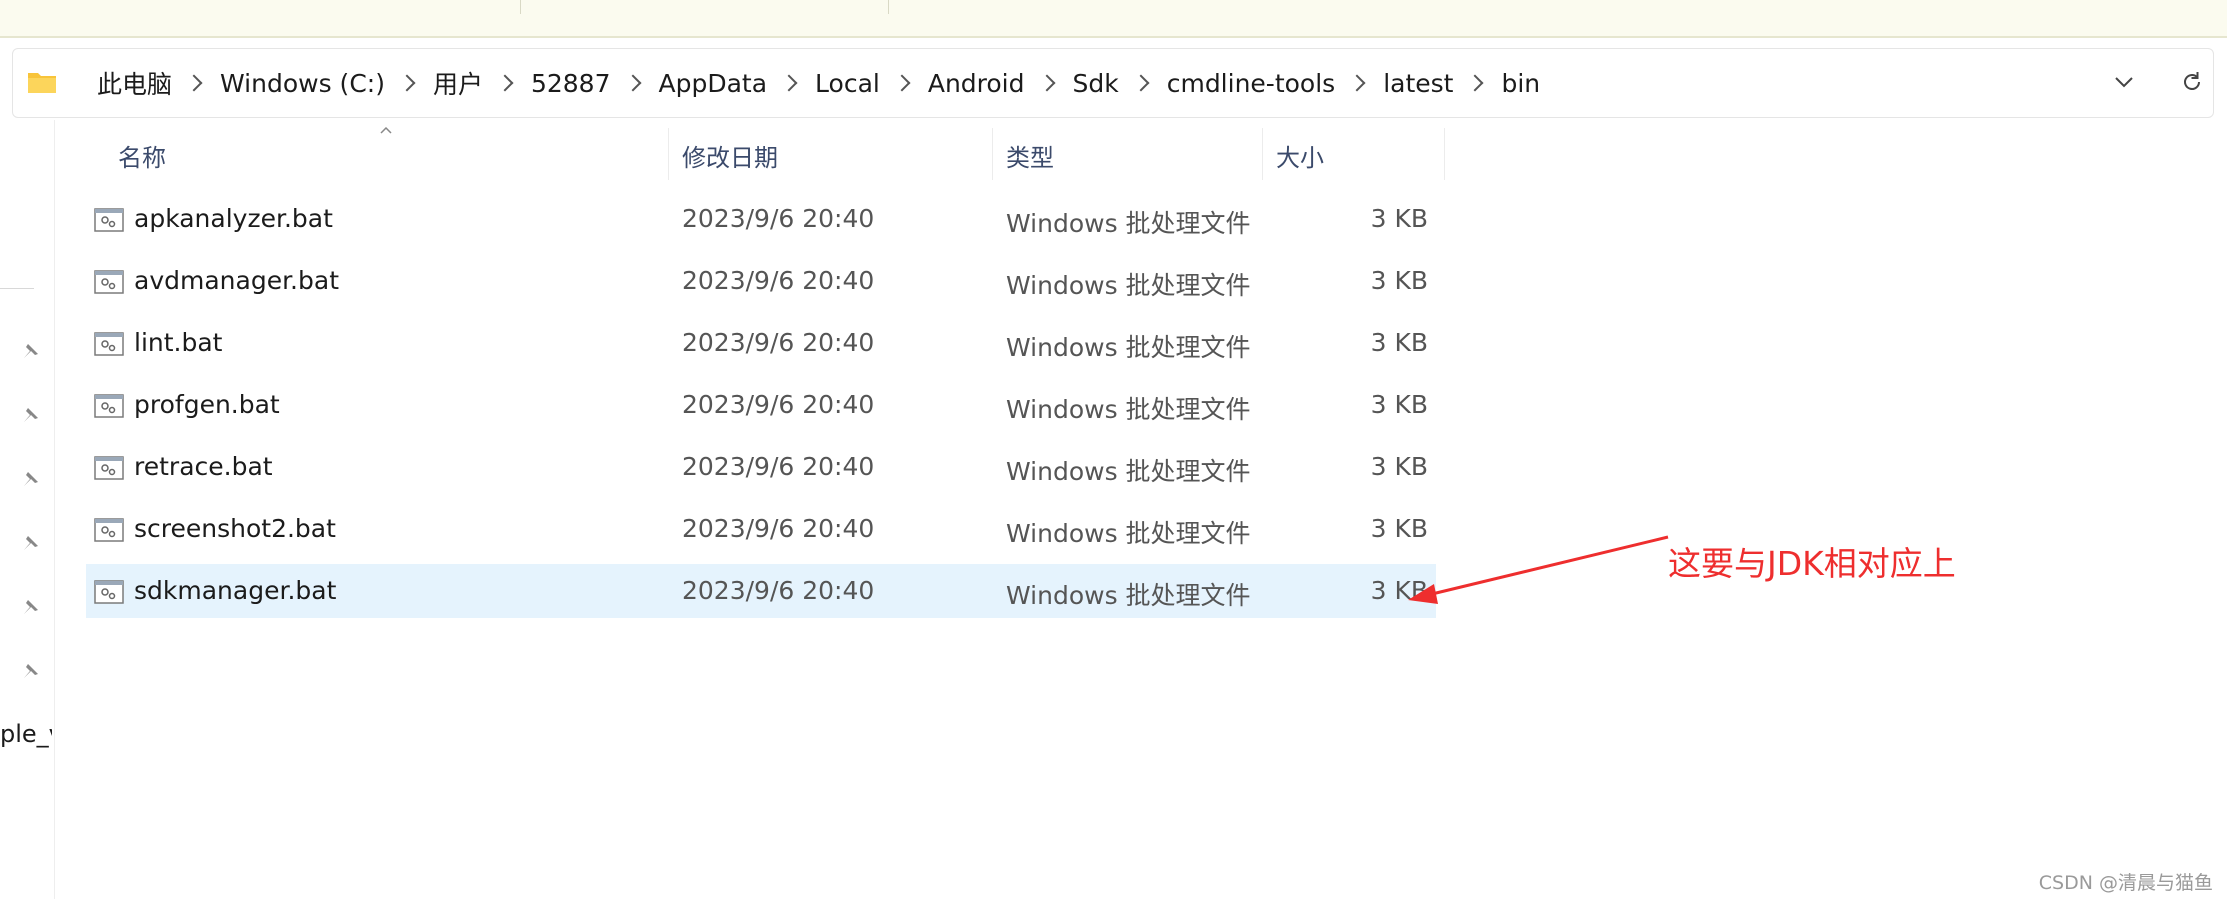 The height and width of the screenshot is (899, 2227). I want to click on annotation-text: 这要与JDK相对应上, so click(1812, 563).